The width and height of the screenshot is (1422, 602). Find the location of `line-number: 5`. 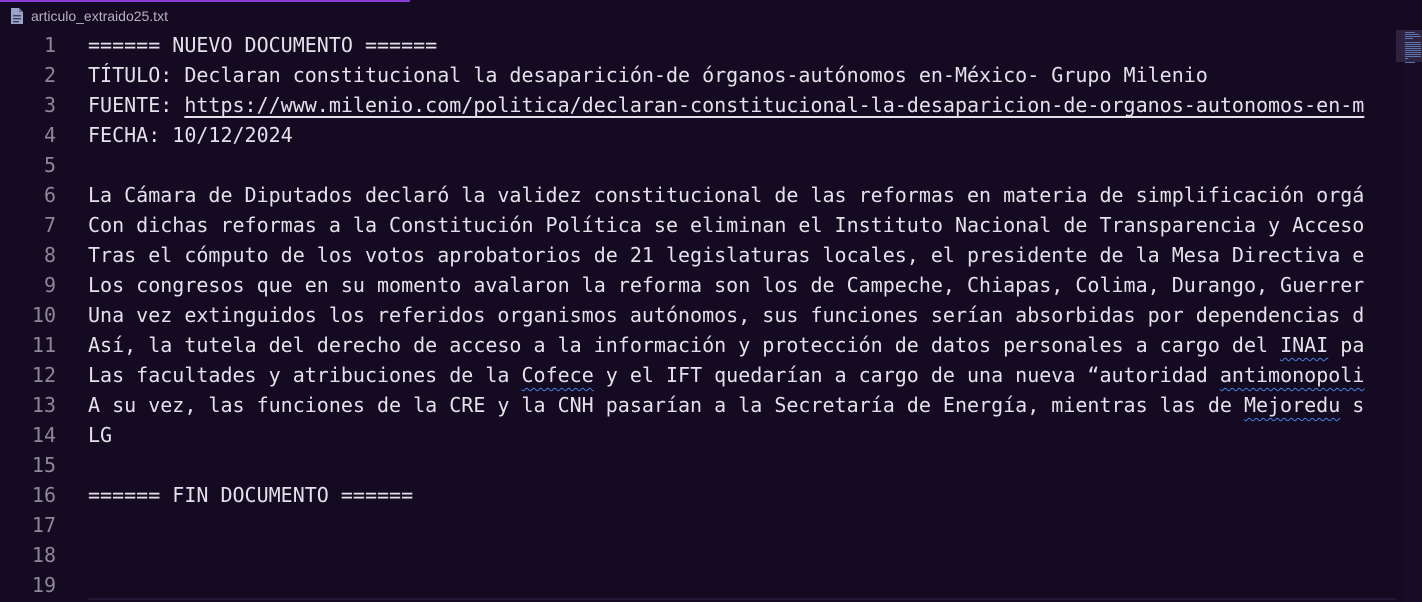

line-number: 5 is located at coordinates (49, 165).